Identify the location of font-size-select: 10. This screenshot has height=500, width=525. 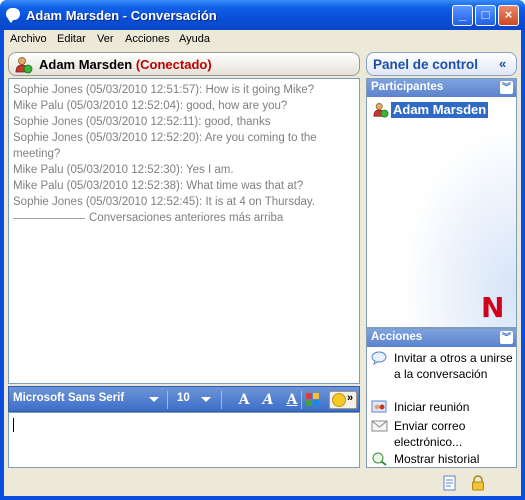
(183, 398).